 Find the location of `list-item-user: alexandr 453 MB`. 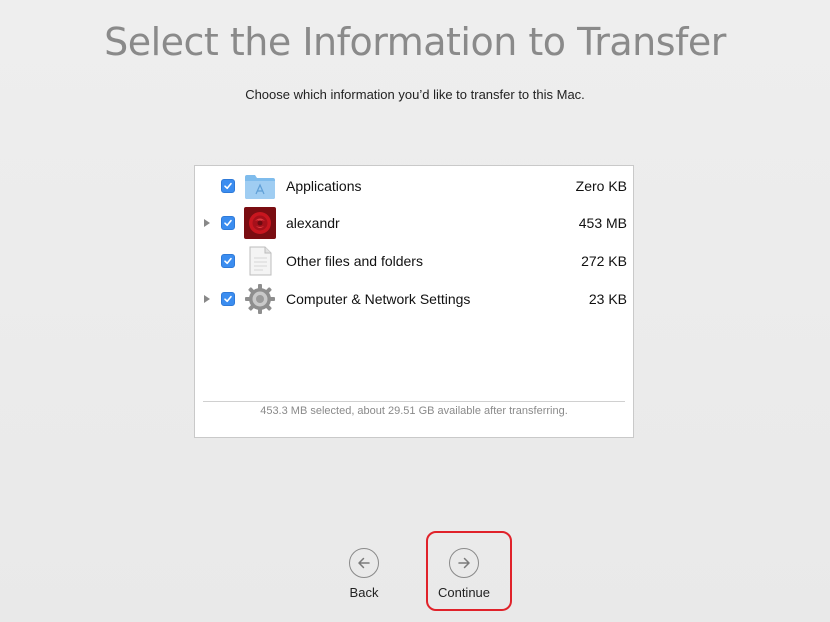

list-item-user: alexandr 453 MB is located at coordinates (414, 223).